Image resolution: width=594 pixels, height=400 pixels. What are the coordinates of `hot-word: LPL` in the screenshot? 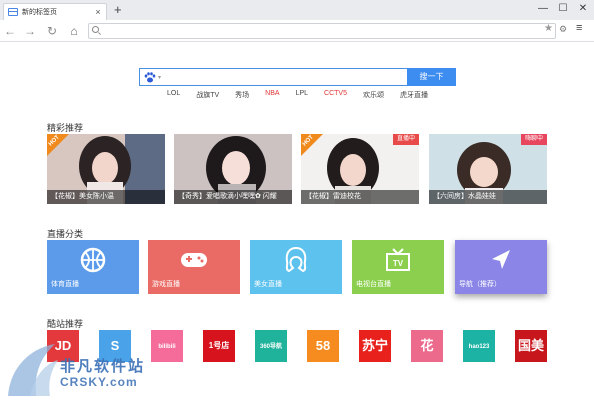 It's located at (302, 95).